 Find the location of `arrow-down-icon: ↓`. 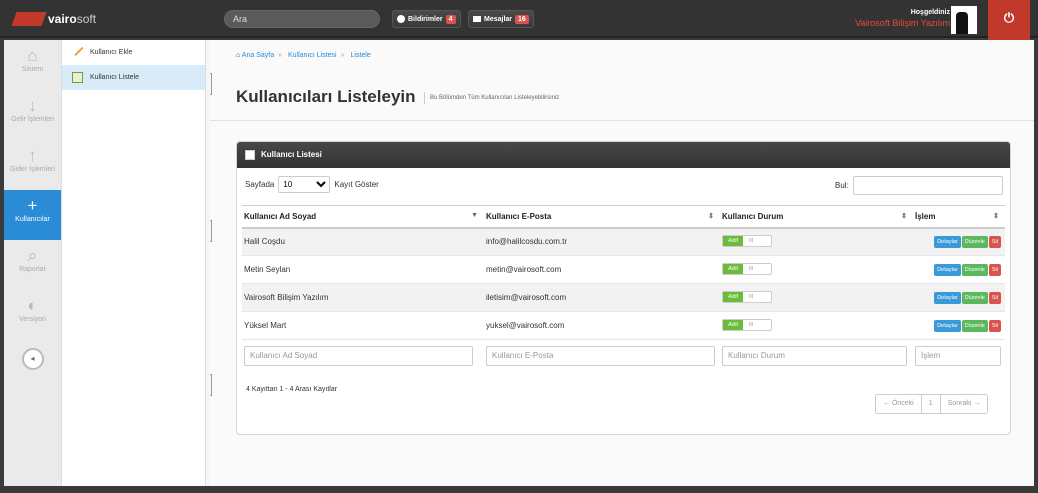

arrow-down-icon: ↓ is located at coordinates (32, 105).